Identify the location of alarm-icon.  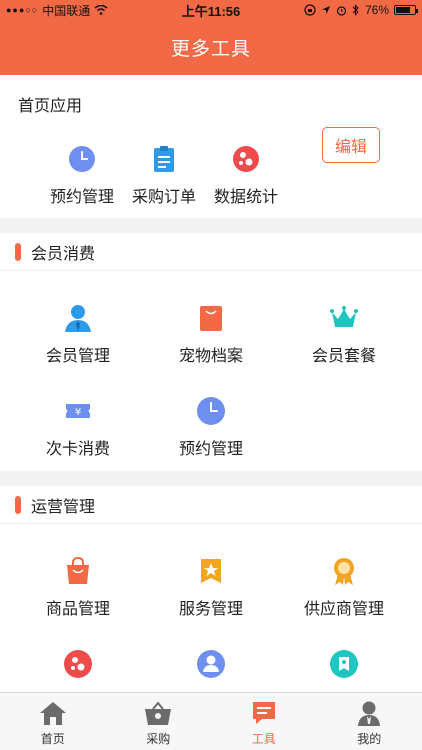
(341, 10).